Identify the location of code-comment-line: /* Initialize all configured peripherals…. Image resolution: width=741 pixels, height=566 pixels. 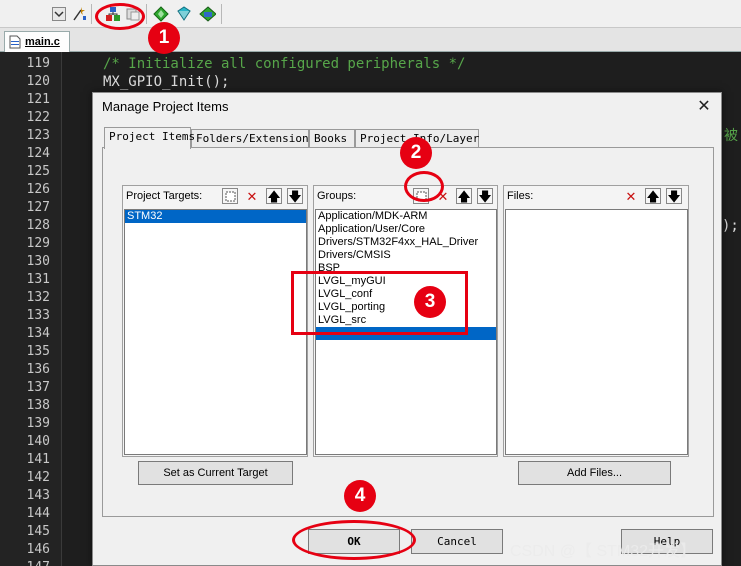
(284, 64).